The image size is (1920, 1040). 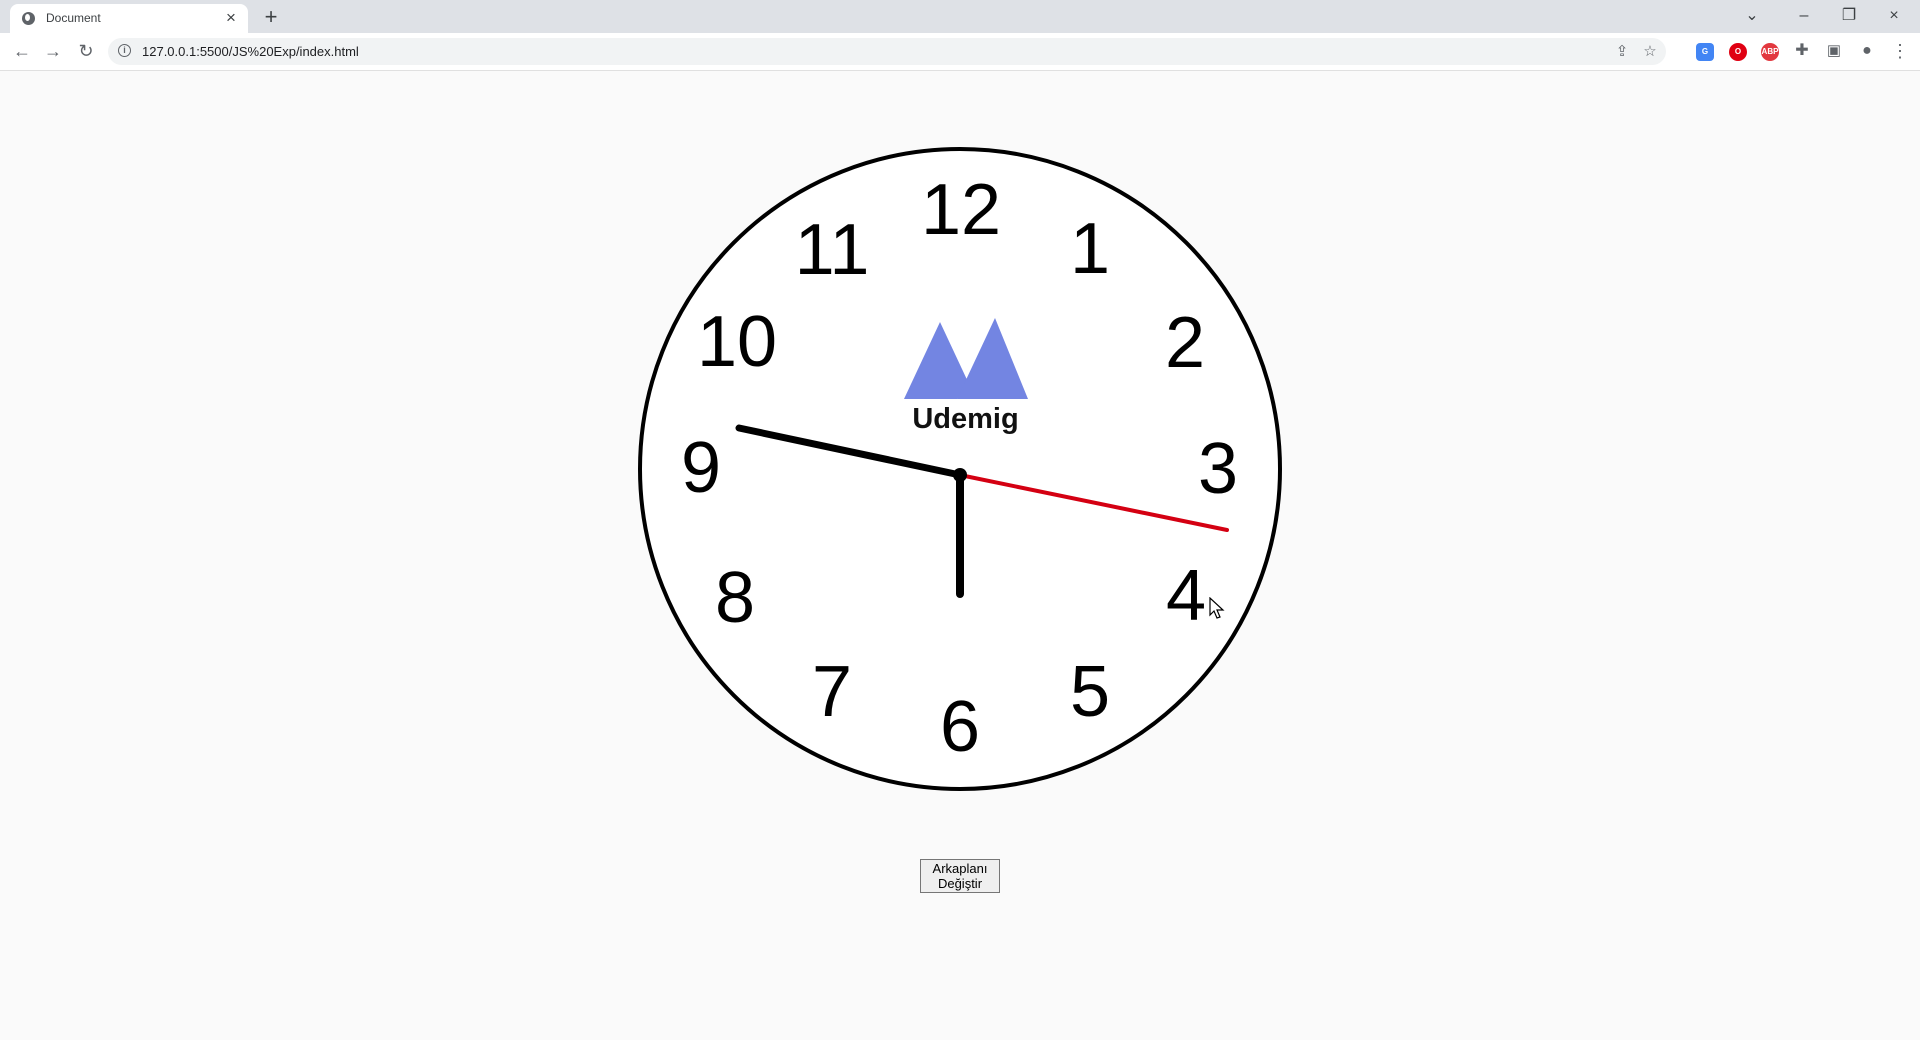 What do you see at coordinates (965, 419) in the screenshot?
I see `udemig-logo-text: Udemig` at bounding box center [965, 419].